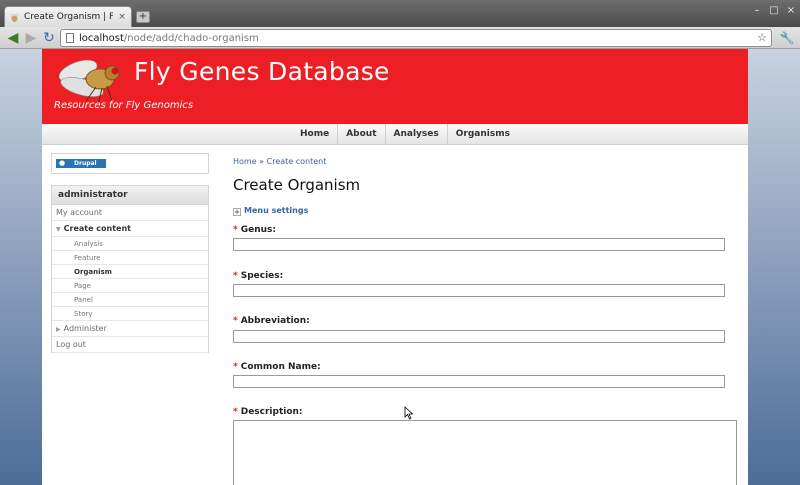 This screenshot has width=800, height=485. I want to click on sidebar-item-label: Organism, so click(93, 272).